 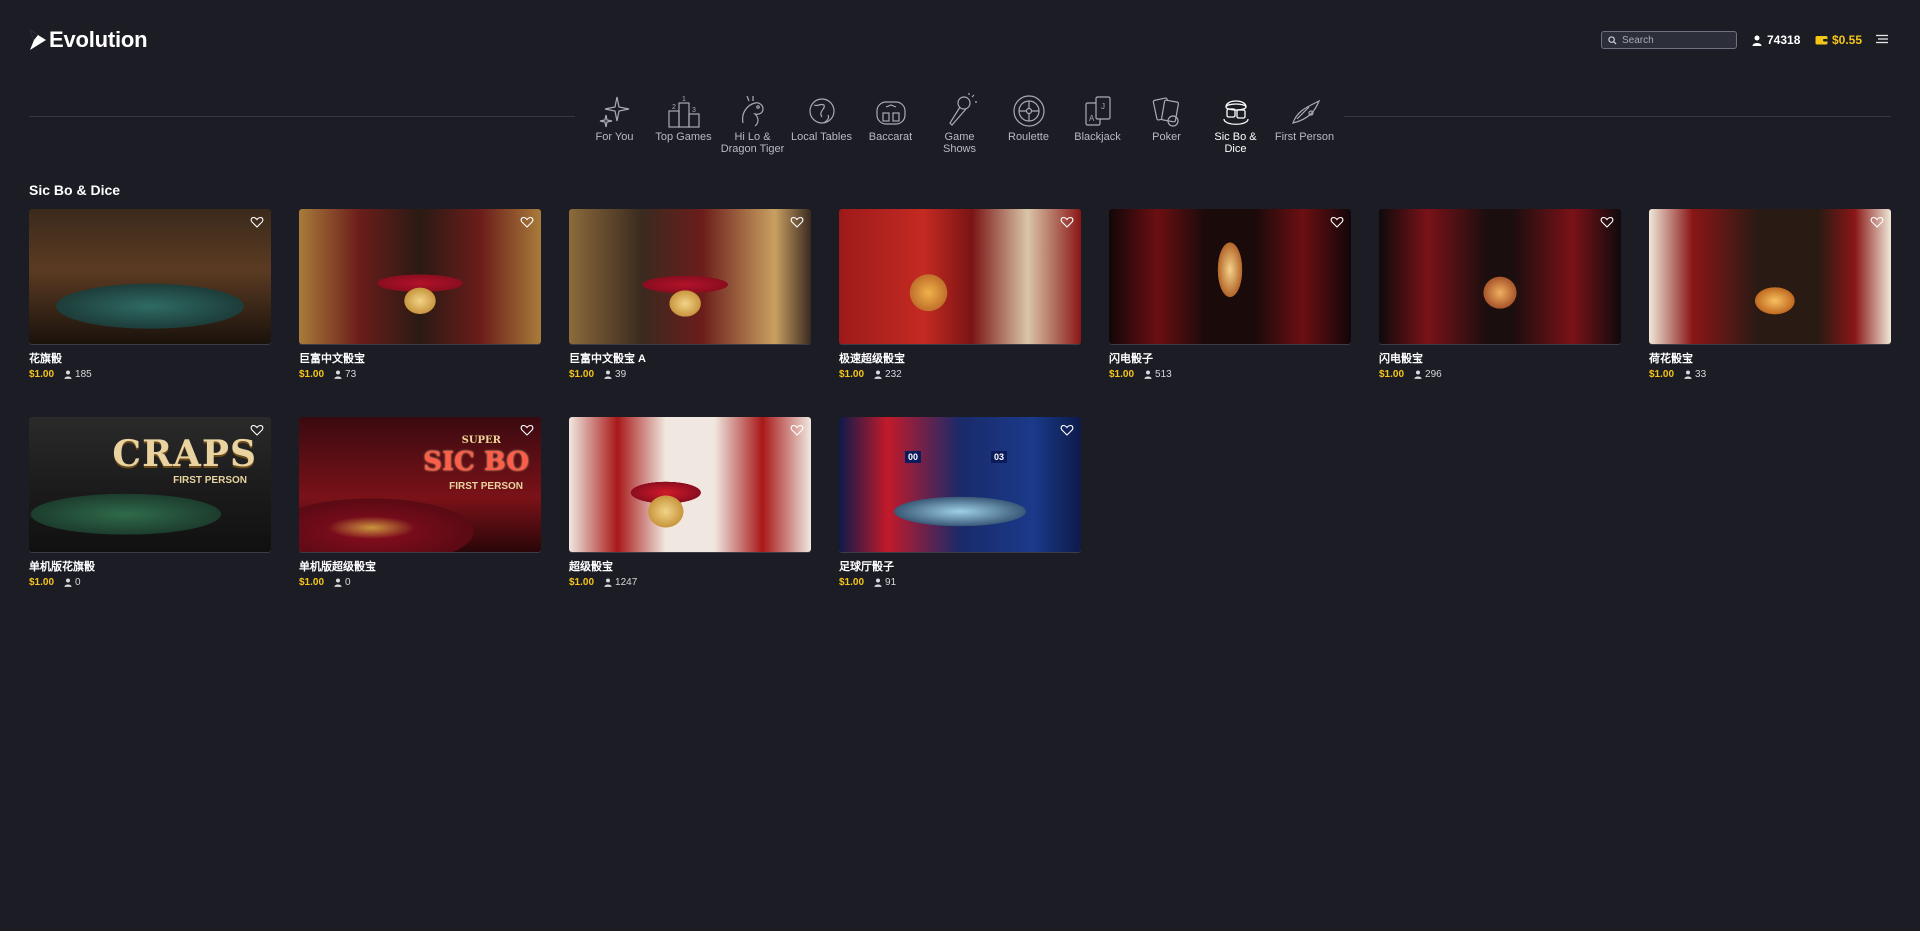 I want to click on game-card: CRAPS FIRST PERSON 单机版花旗骰 $1.00 0, so click(x=150, y=521).